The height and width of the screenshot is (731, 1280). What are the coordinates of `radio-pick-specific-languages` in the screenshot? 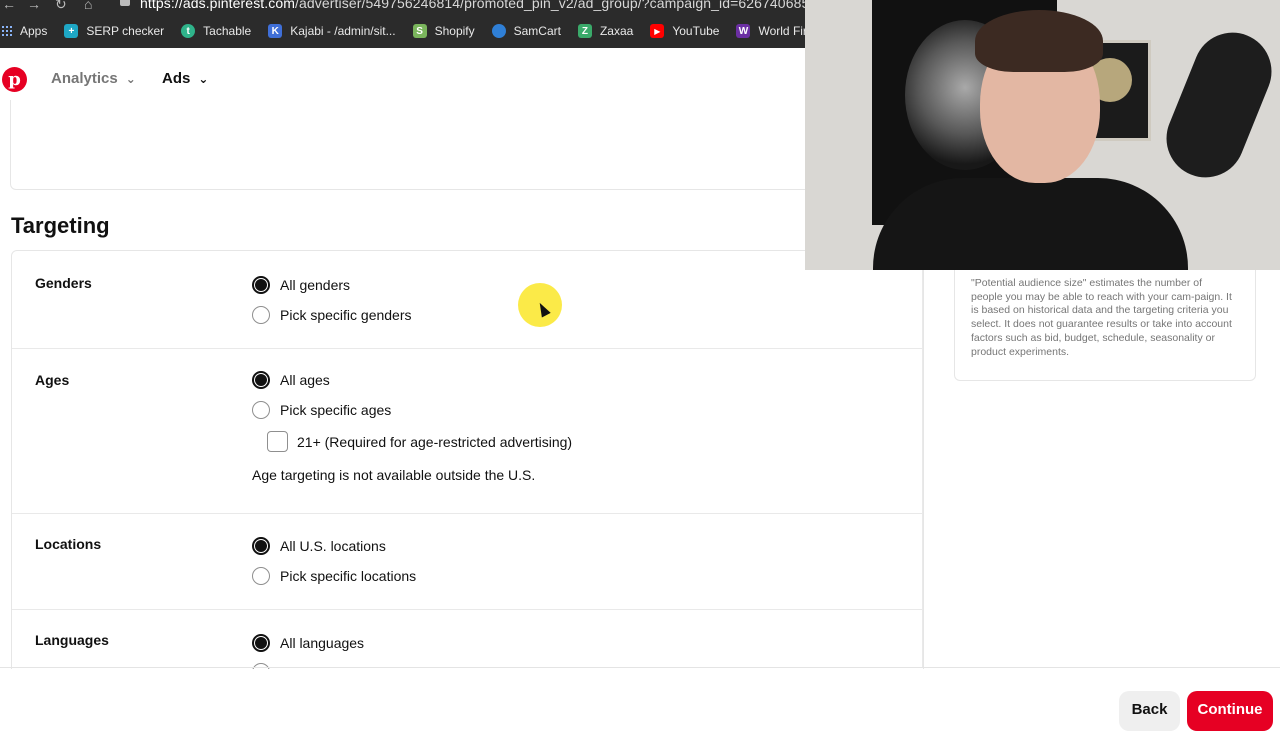 It's located at (266, 666).